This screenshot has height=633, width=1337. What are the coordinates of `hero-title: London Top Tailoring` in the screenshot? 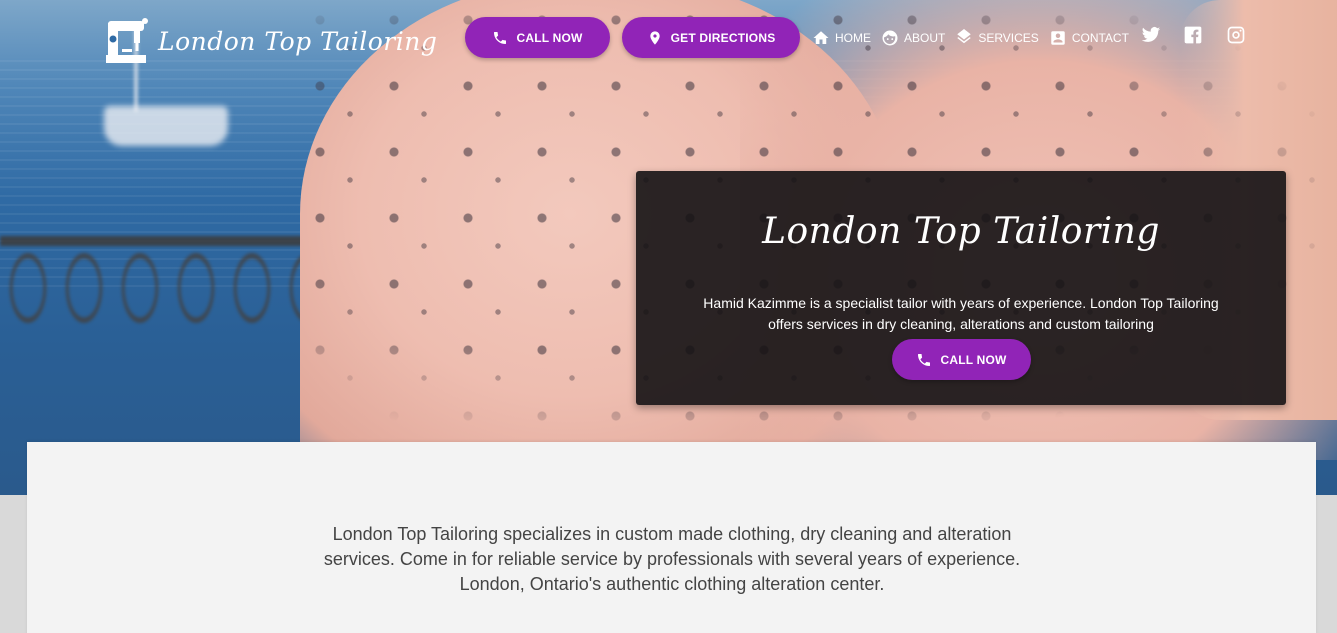 It's located at (961, 231).